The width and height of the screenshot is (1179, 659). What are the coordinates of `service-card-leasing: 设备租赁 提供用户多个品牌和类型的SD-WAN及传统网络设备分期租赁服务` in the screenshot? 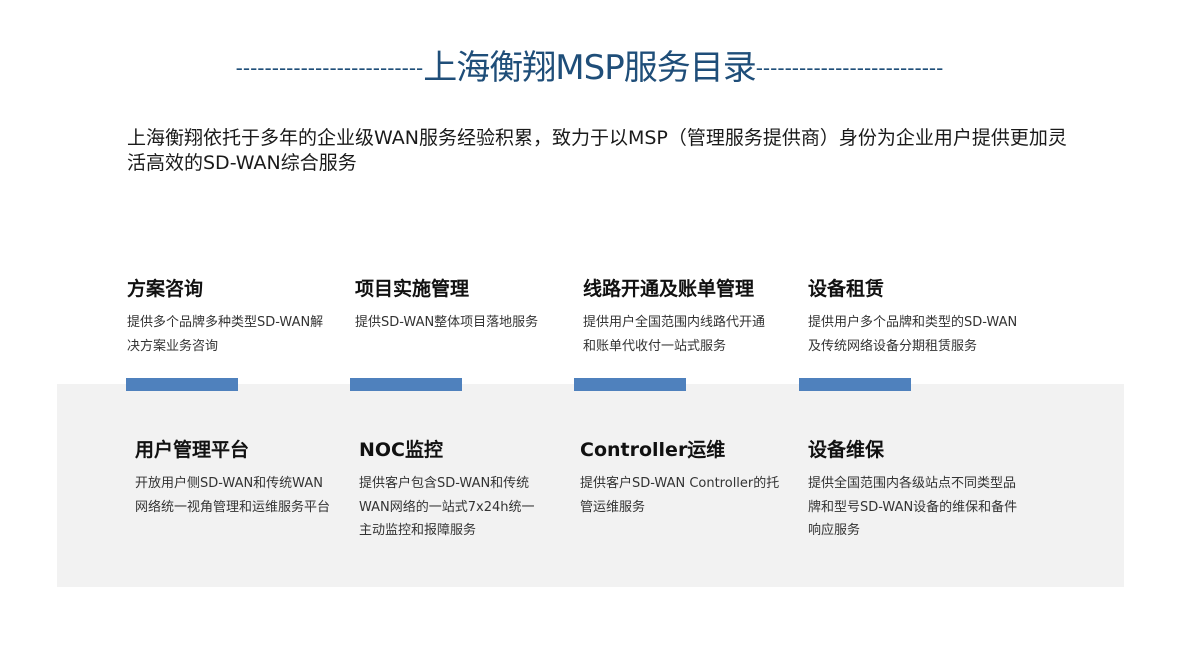 It's located at (914, 316).